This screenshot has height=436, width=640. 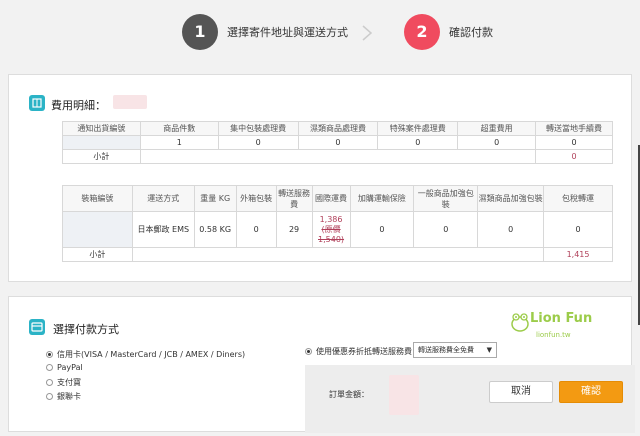 What do you see at coordinates (37, 327) in the screenshot?
I see `credit-card-icon` at bounding box center [37, 327].